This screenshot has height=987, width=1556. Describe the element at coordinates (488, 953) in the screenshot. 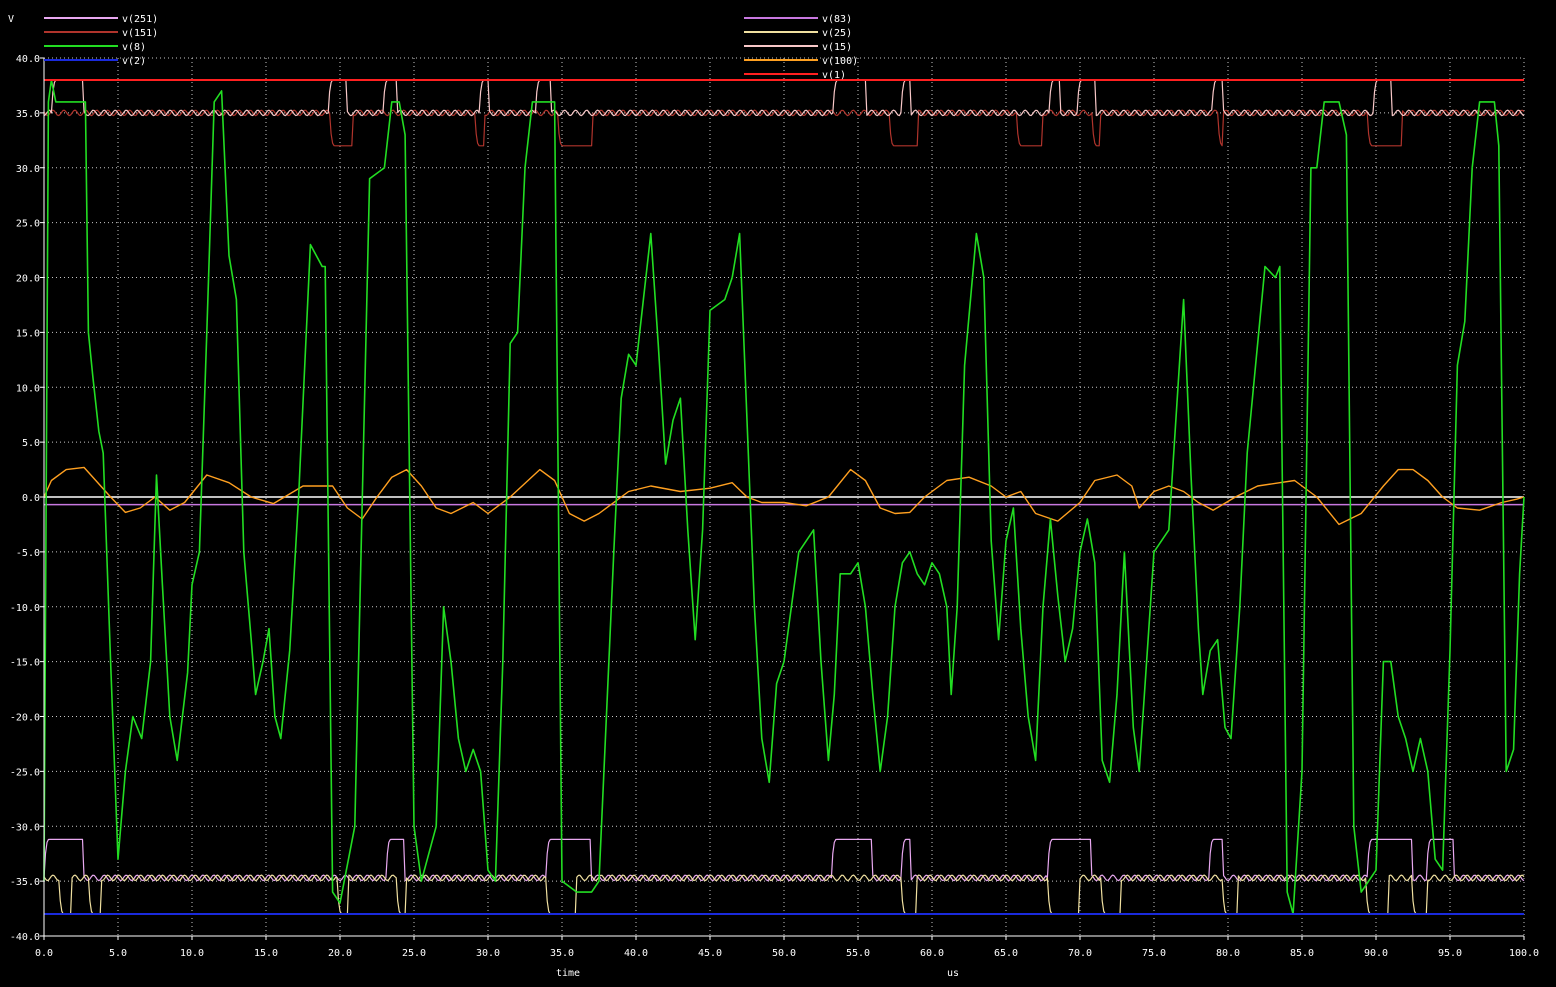

I see `x-tick-label: 30.0` at that location.